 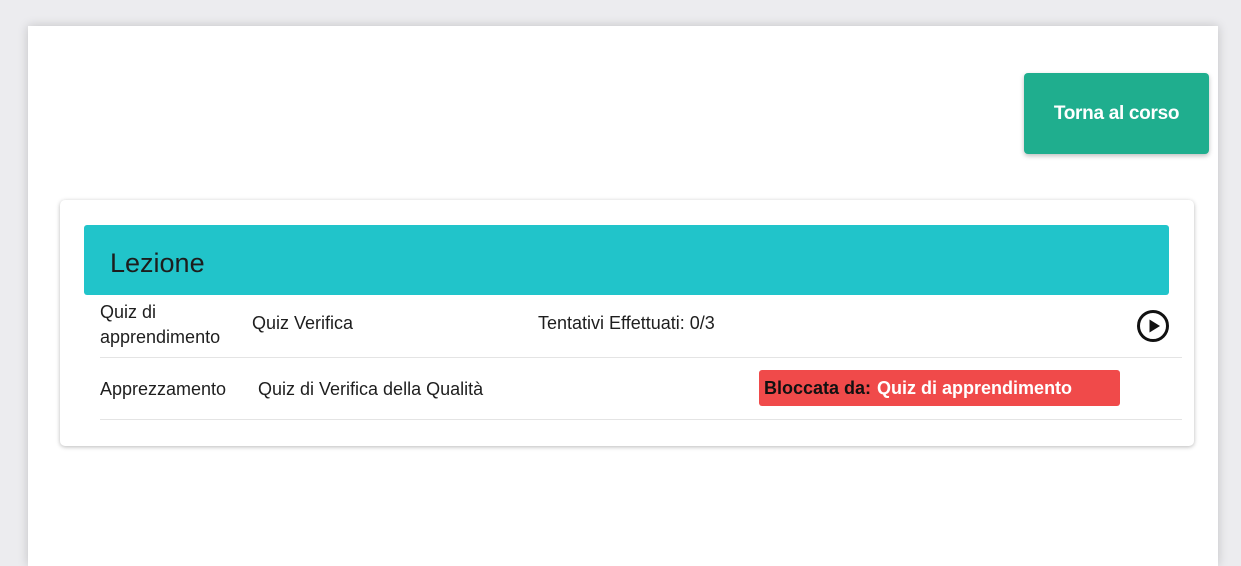 I want to click on item-name: Quiz Verifica, so click(x=303, y=323).